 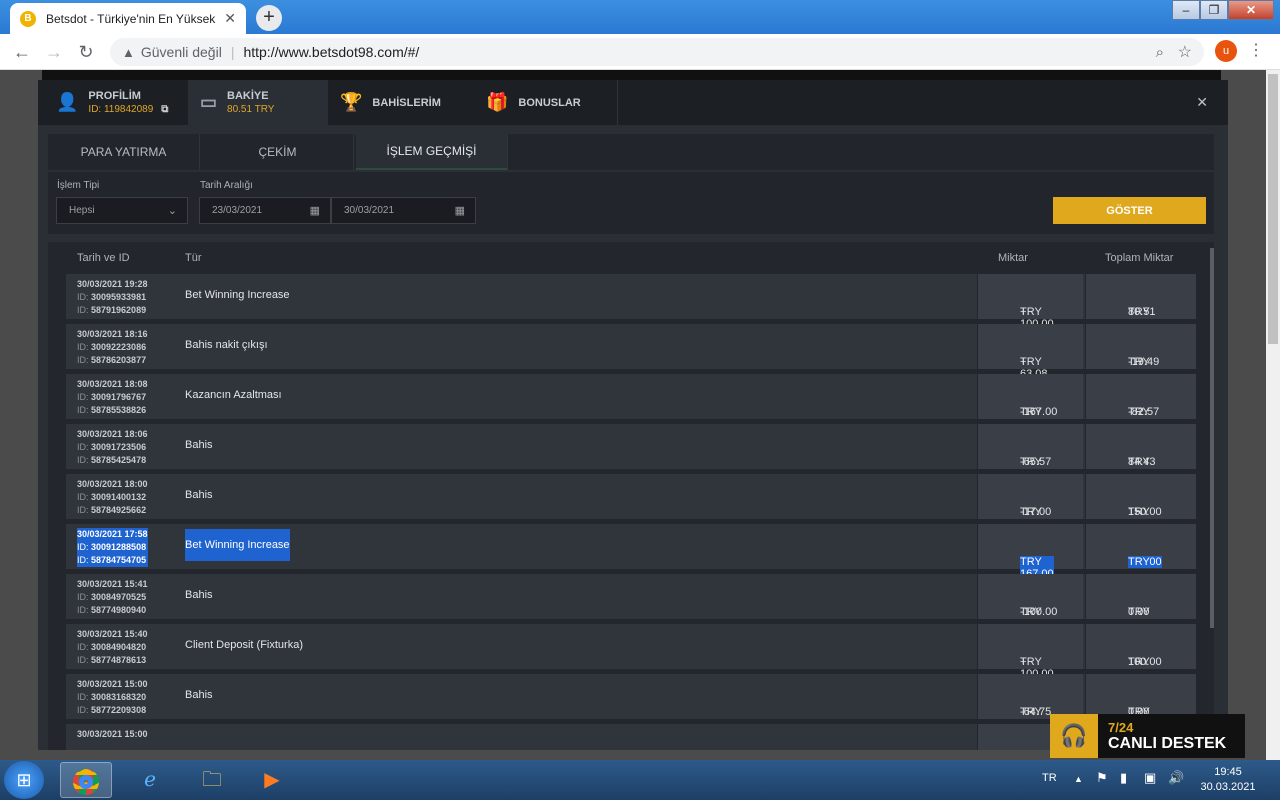 What do you see at coordinates (119, 610) in the screenshot?
I see `row-id2: 58774980940` at bounding box center [119, 610].